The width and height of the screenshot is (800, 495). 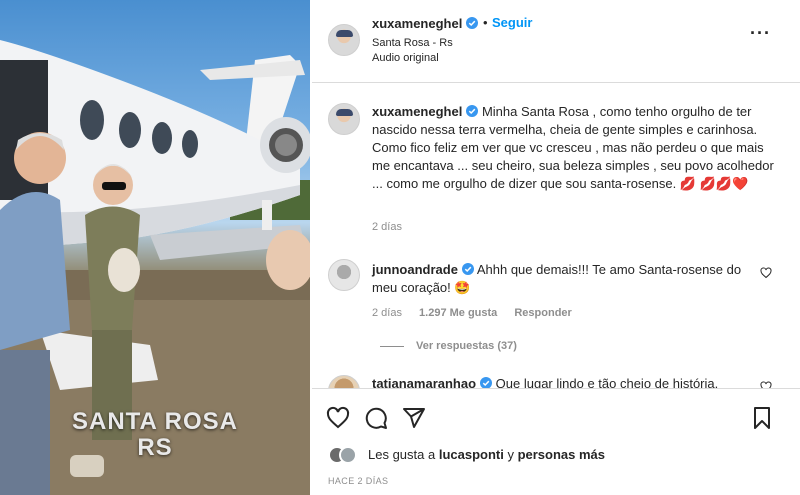 What do you see at coordinates (556, 388) in the screenshot?
I see `comments-divider` at bounding box center [556, 388].